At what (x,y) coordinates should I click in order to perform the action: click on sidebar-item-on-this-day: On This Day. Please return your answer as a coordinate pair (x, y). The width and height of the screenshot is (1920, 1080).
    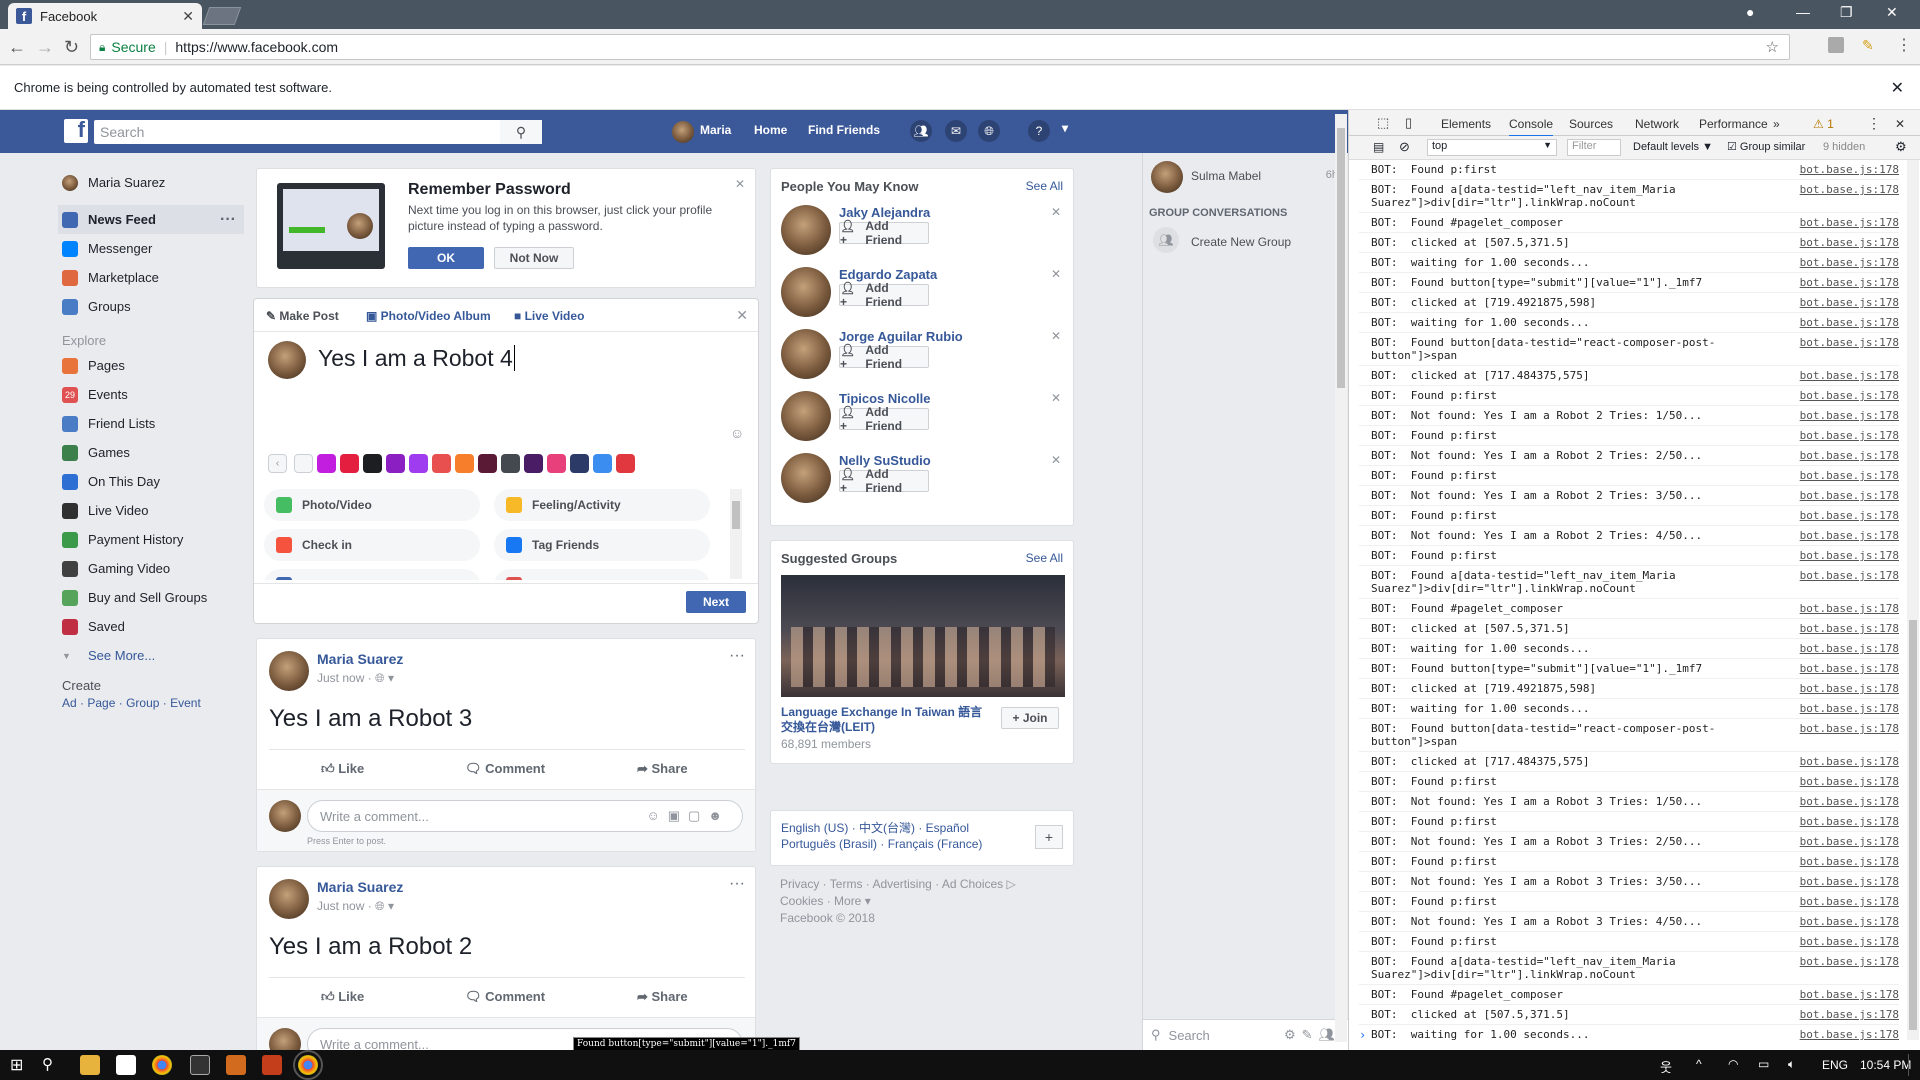
    Looking at the image, I should click on (157, 481).